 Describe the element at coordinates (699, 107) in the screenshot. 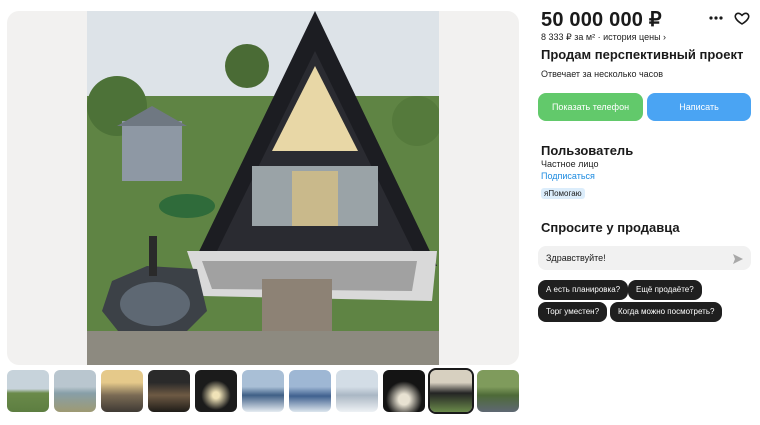

I see `write-message-button: Написать` at that location.